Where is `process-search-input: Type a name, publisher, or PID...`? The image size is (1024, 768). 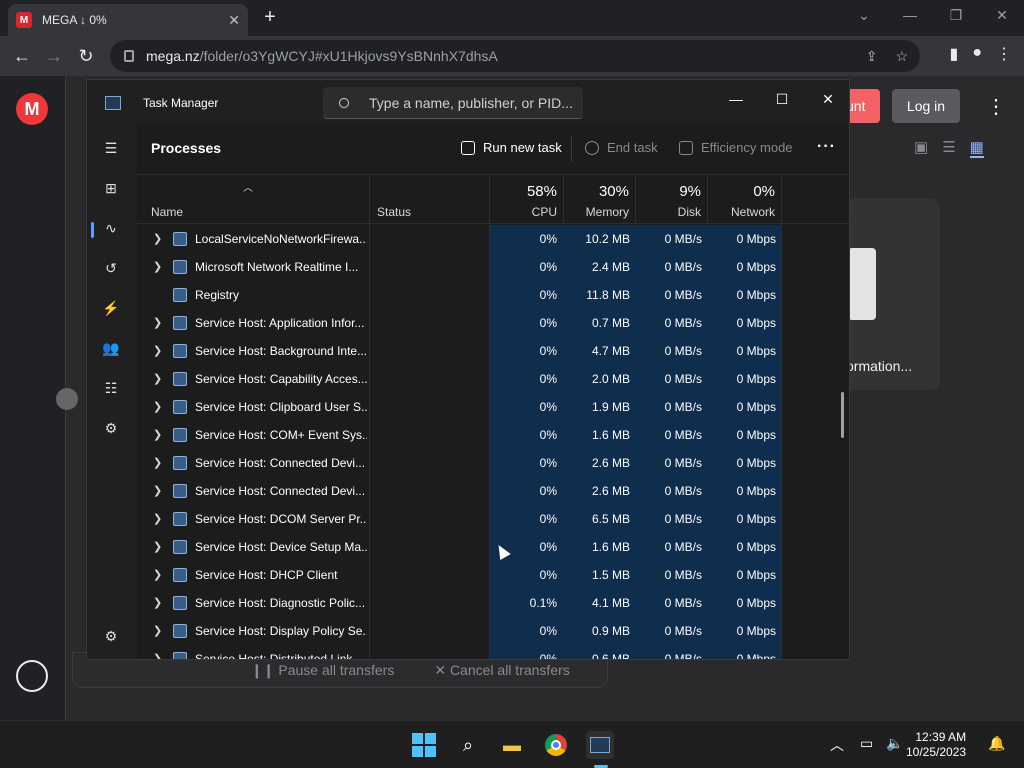
process-search-input: Type a name, publisher, or PID... is located at coordinates (453, 103).